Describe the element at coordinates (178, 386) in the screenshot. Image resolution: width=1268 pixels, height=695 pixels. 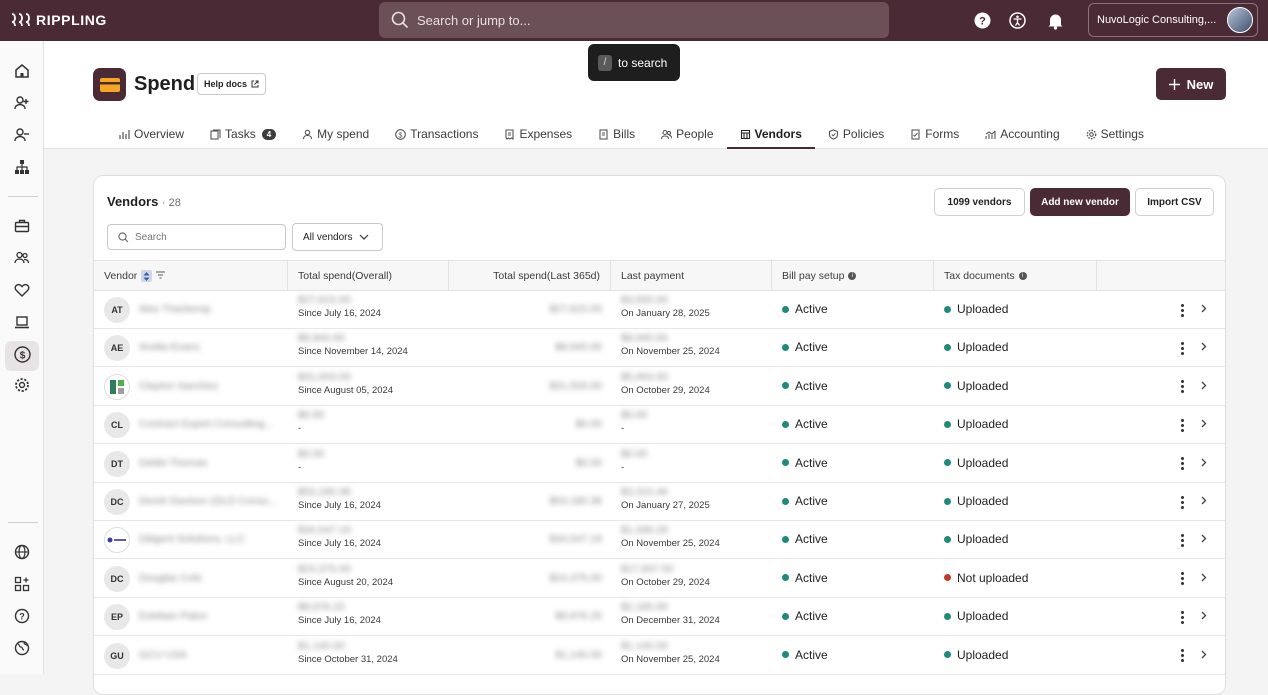
I see `vendor-name: Clayton Sanchez` at that location.